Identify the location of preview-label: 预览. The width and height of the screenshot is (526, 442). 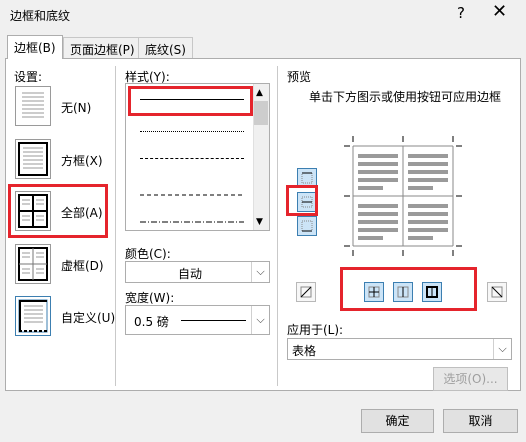
(299, 77).